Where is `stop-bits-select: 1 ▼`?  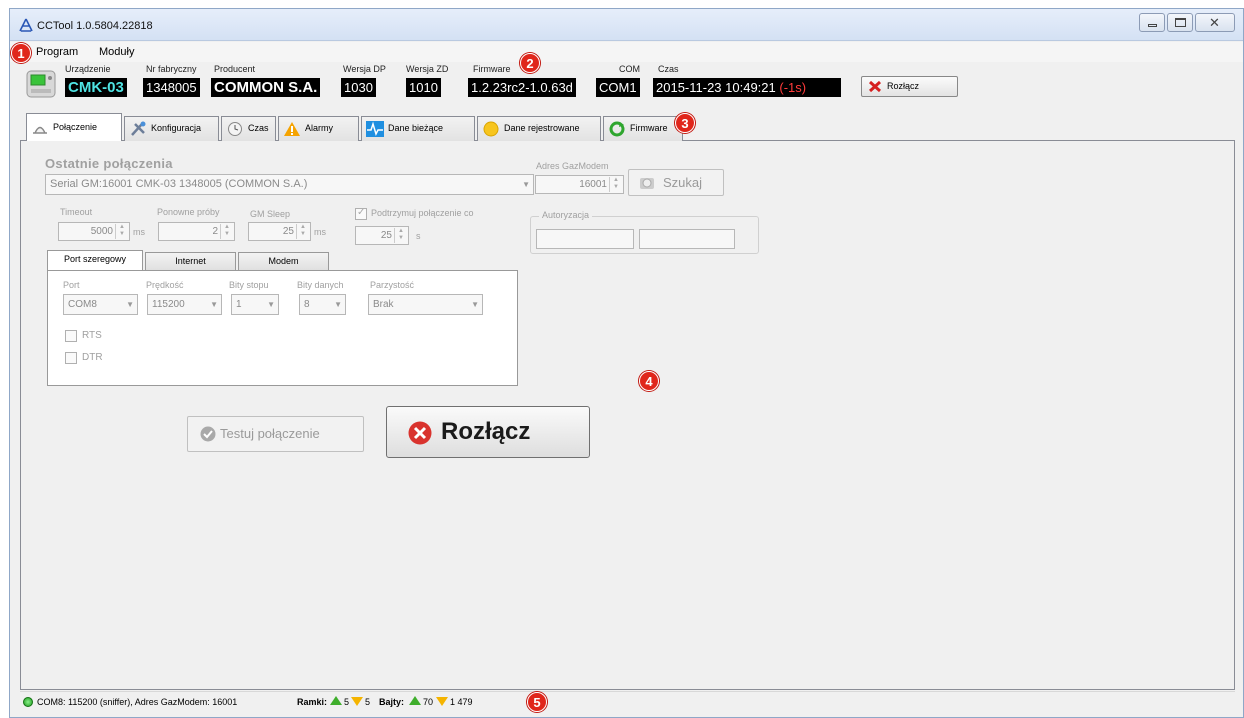
stop-bits-select: 1 ▼ is located at coordinates (255, 304).